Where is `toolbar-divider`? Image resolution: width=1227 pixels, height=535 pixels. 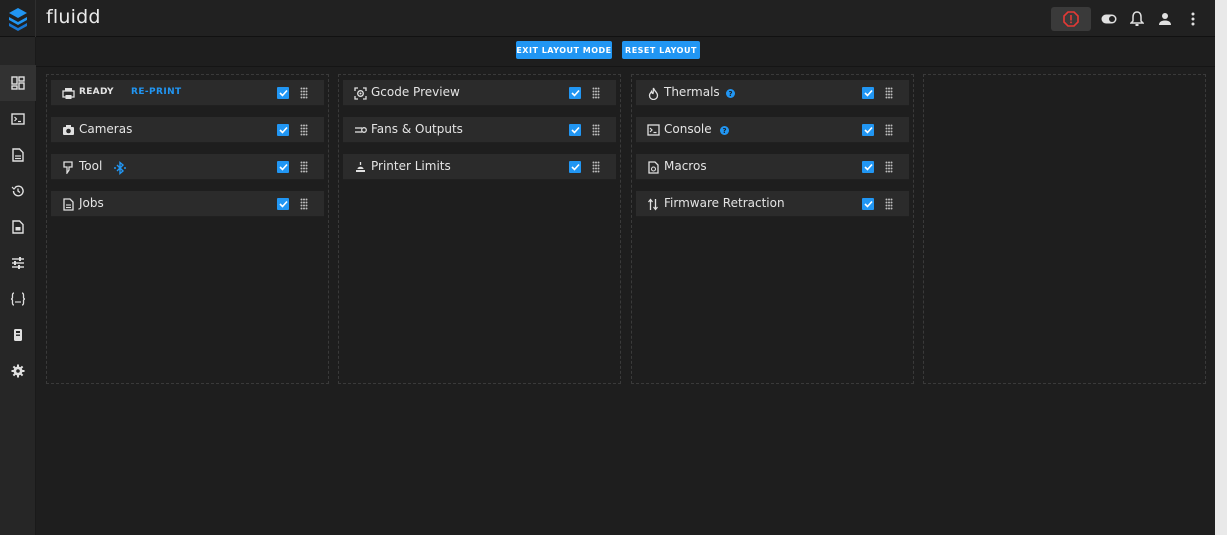
toolbar-divider is located at coordinates (625, 66).